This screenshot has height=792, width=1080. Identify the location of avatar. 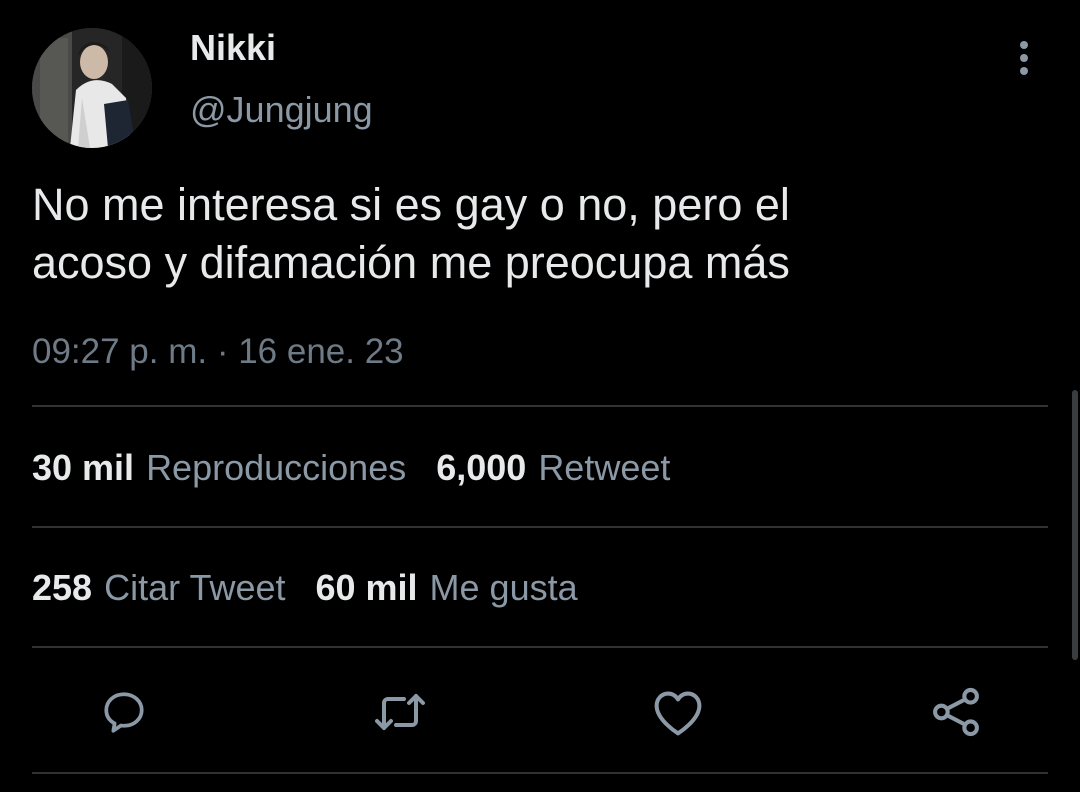
(92, 88).